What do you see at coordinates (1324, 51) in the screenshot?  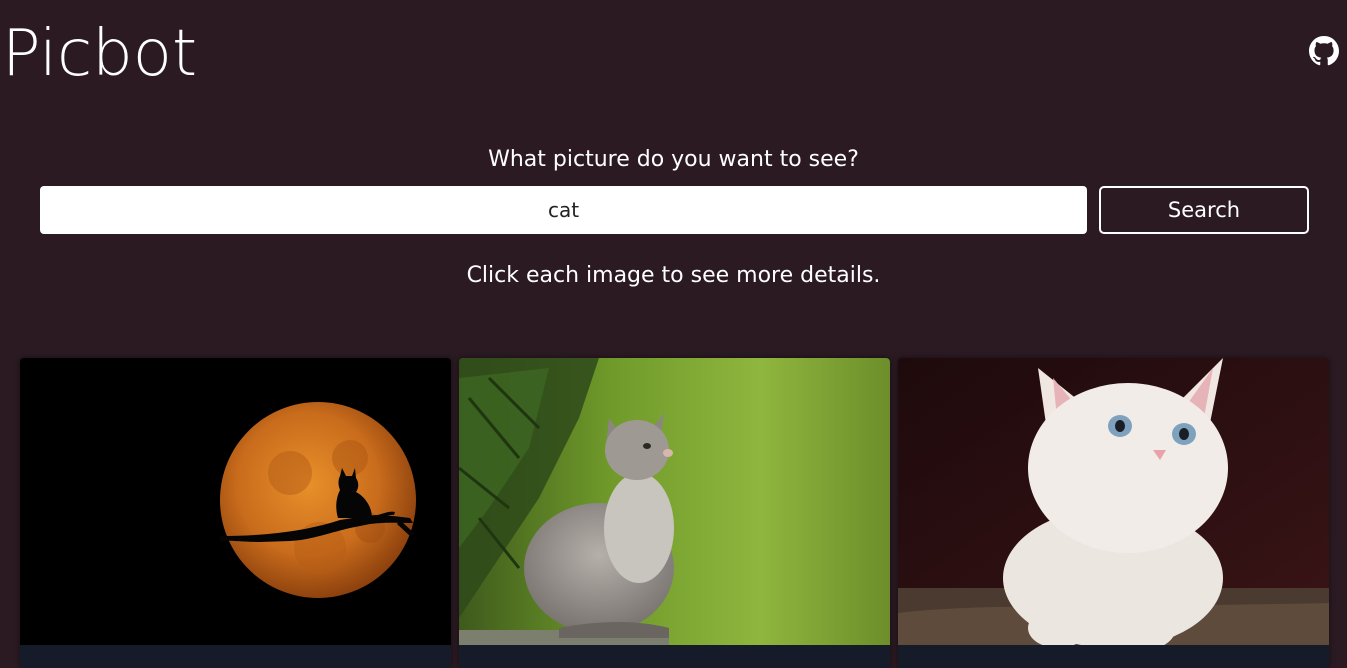 I see `github-icon` at bounding box center [1324, 51].